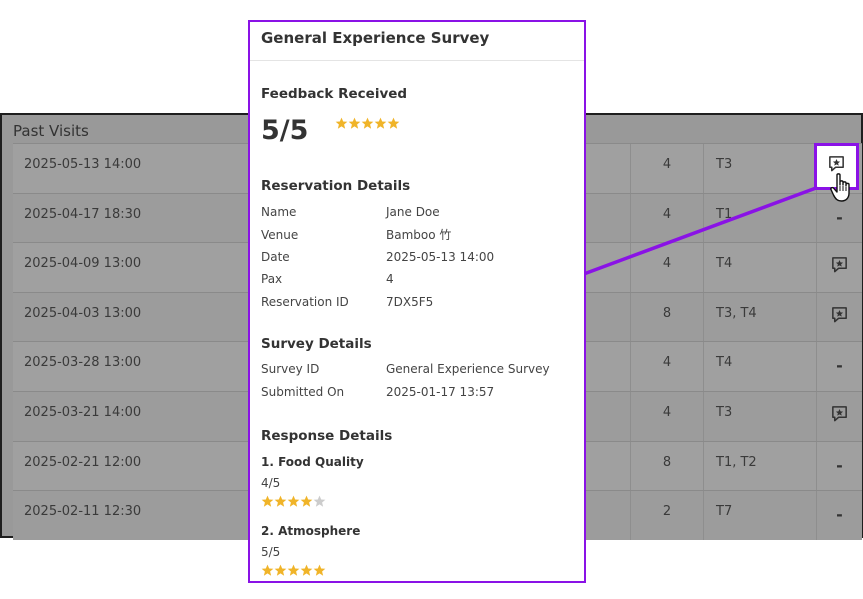 This screenshot has height=599, width=863. I want to click on visit-tables: T1, so click(759, 218).